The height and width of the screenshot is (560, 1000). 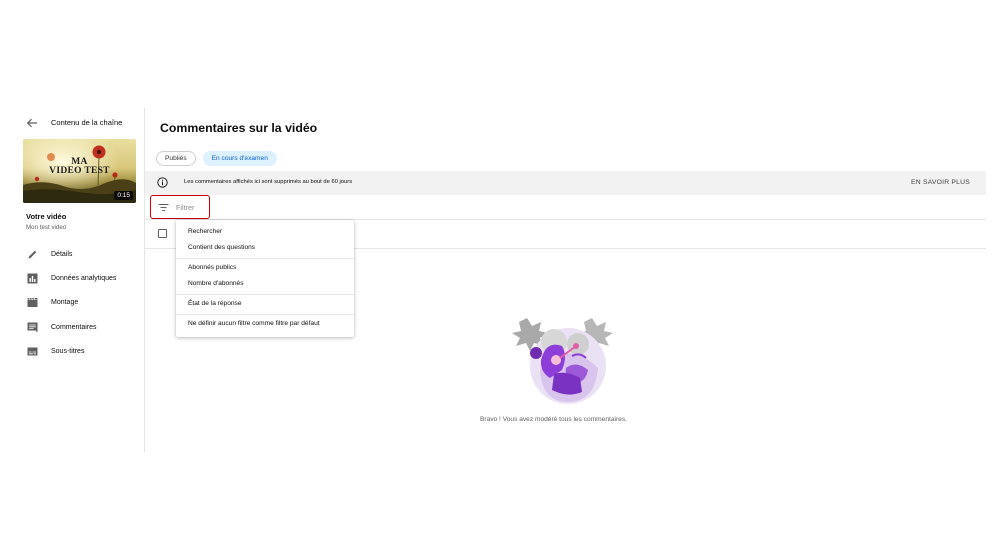 What do you see at coordinates (46, 216) in the screenshot?
I see `your-video-label: Votre vidéo` at bounding box center [46, 216].